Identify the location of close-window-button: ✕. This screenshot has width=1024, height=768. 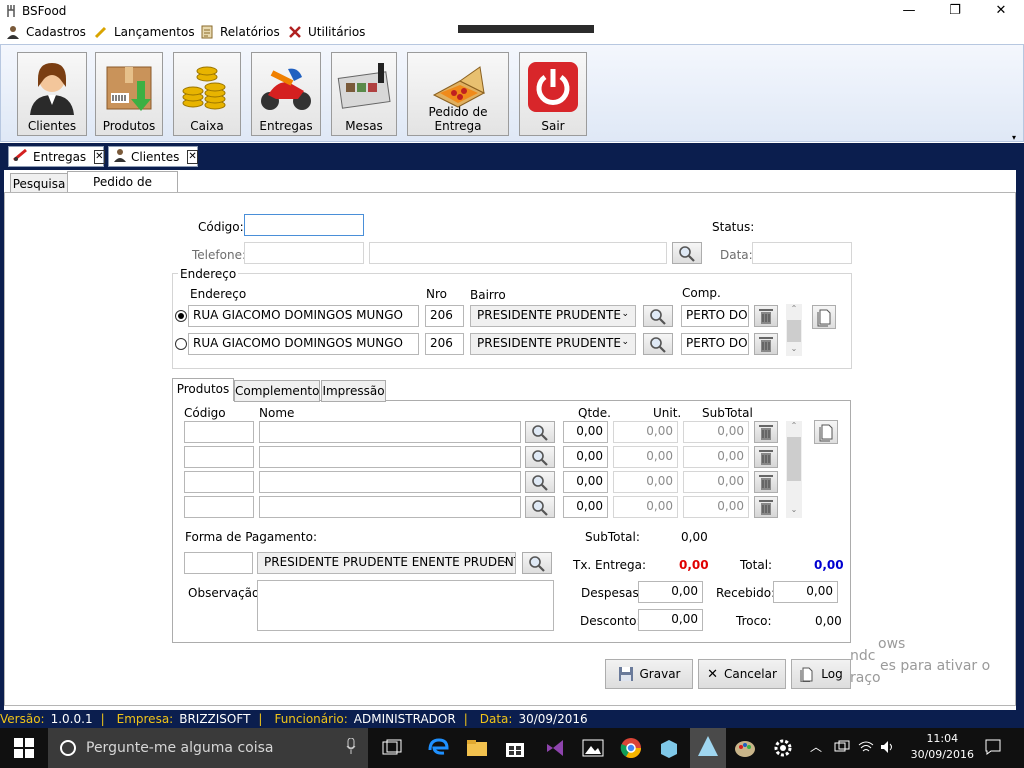
(1001, 11).